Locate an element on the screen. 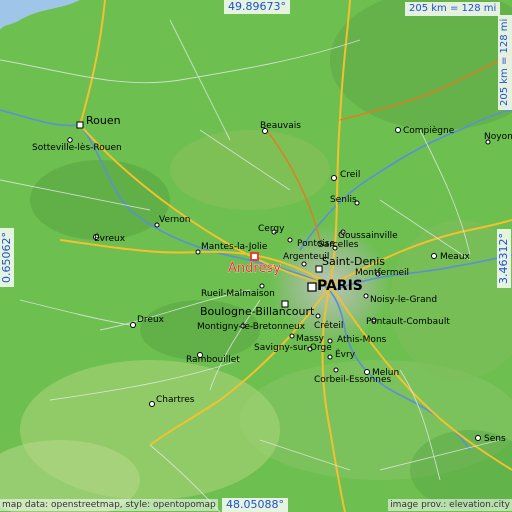 The height and width of the screenshot is (512, 512). city-montigny: Montigny-le-Bretonneux is located at coordinates (251, 327).